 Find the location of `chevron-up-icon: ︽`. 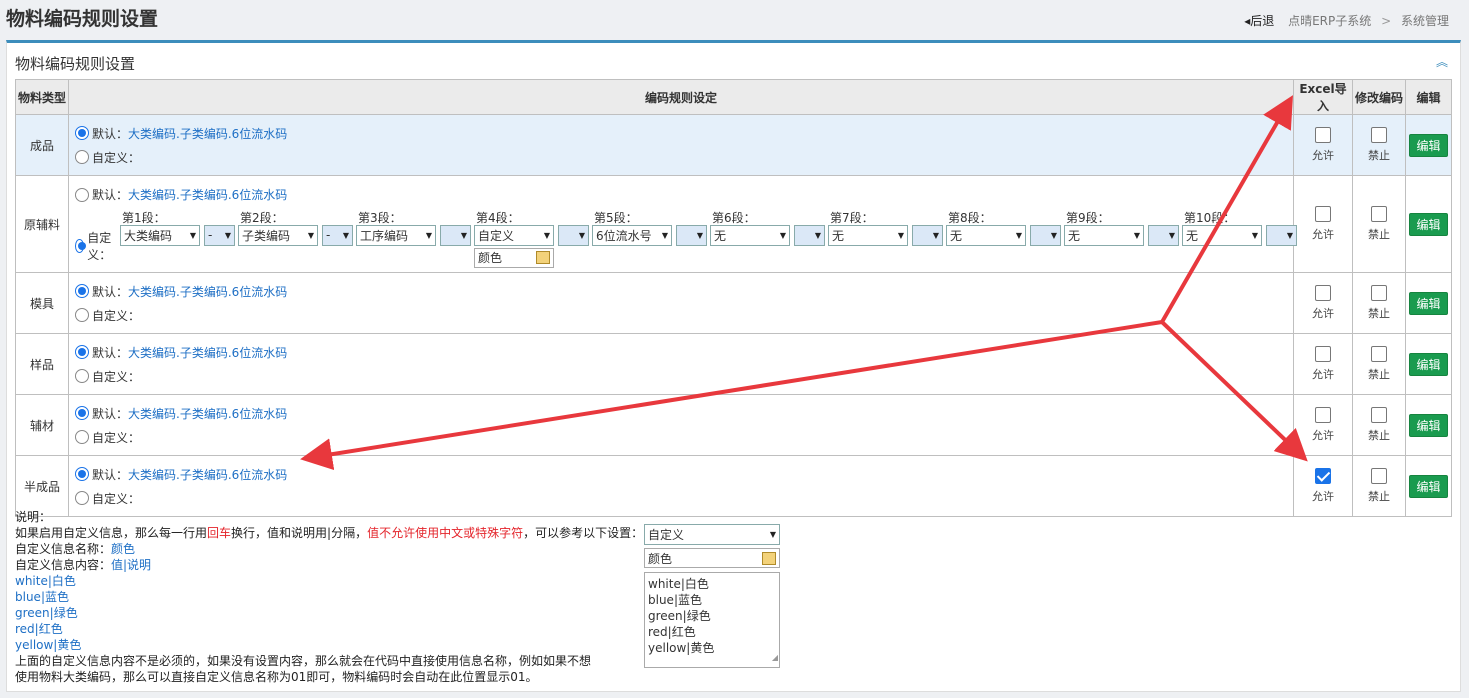

chevron-up-icon: ︽ is located at coordinates (1442, 61).